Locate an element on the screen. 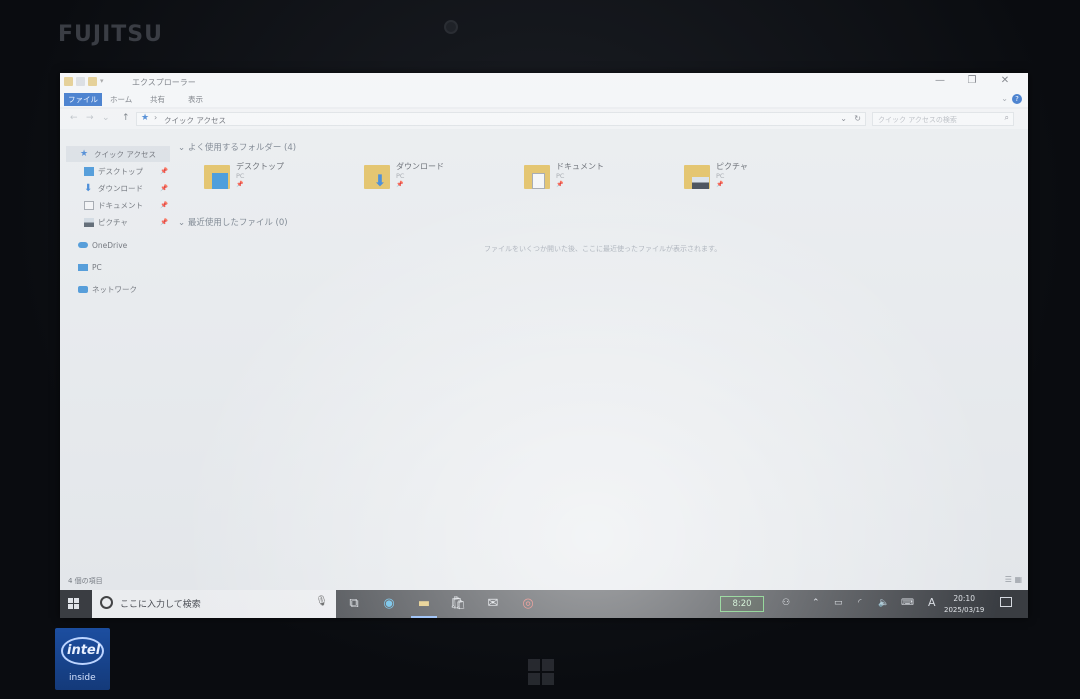 This screenshot has height=699, width=1080. chevron-up-icon: ⌃ is located at coordinates (816, 603).